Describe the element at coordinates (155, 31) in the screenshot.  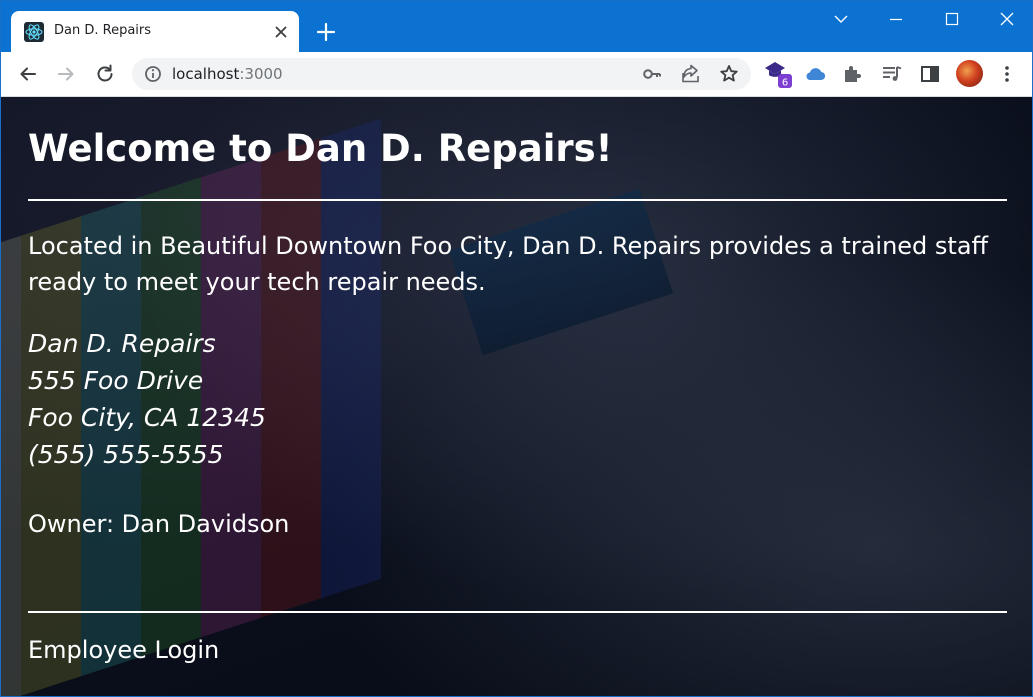
I see `browser-tab: Dan D. Repairs` at that location.